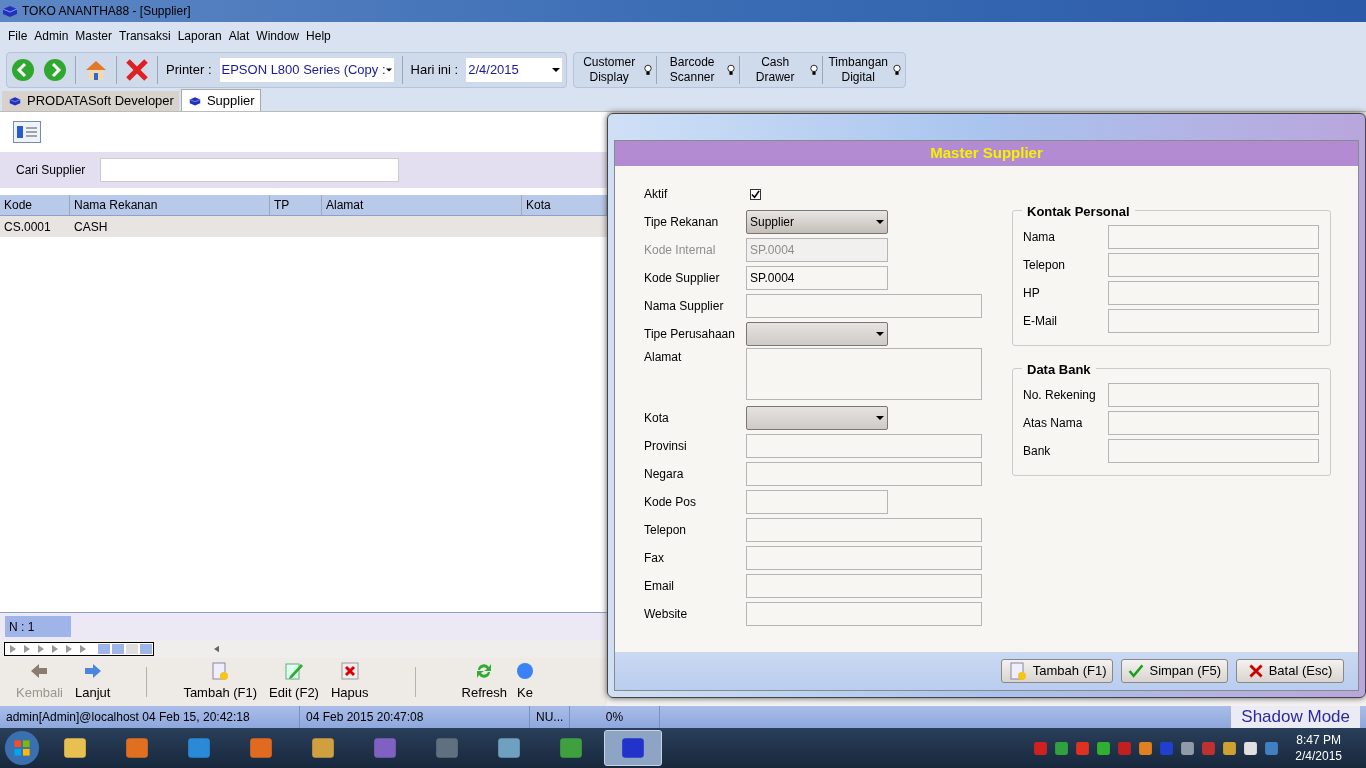 The width and height of the screenshot is (1366, 768). What do you see at coordinates (189, 70) in the screenshot?
I see `printer-label: Printer :` at bounding box center [189, 70].